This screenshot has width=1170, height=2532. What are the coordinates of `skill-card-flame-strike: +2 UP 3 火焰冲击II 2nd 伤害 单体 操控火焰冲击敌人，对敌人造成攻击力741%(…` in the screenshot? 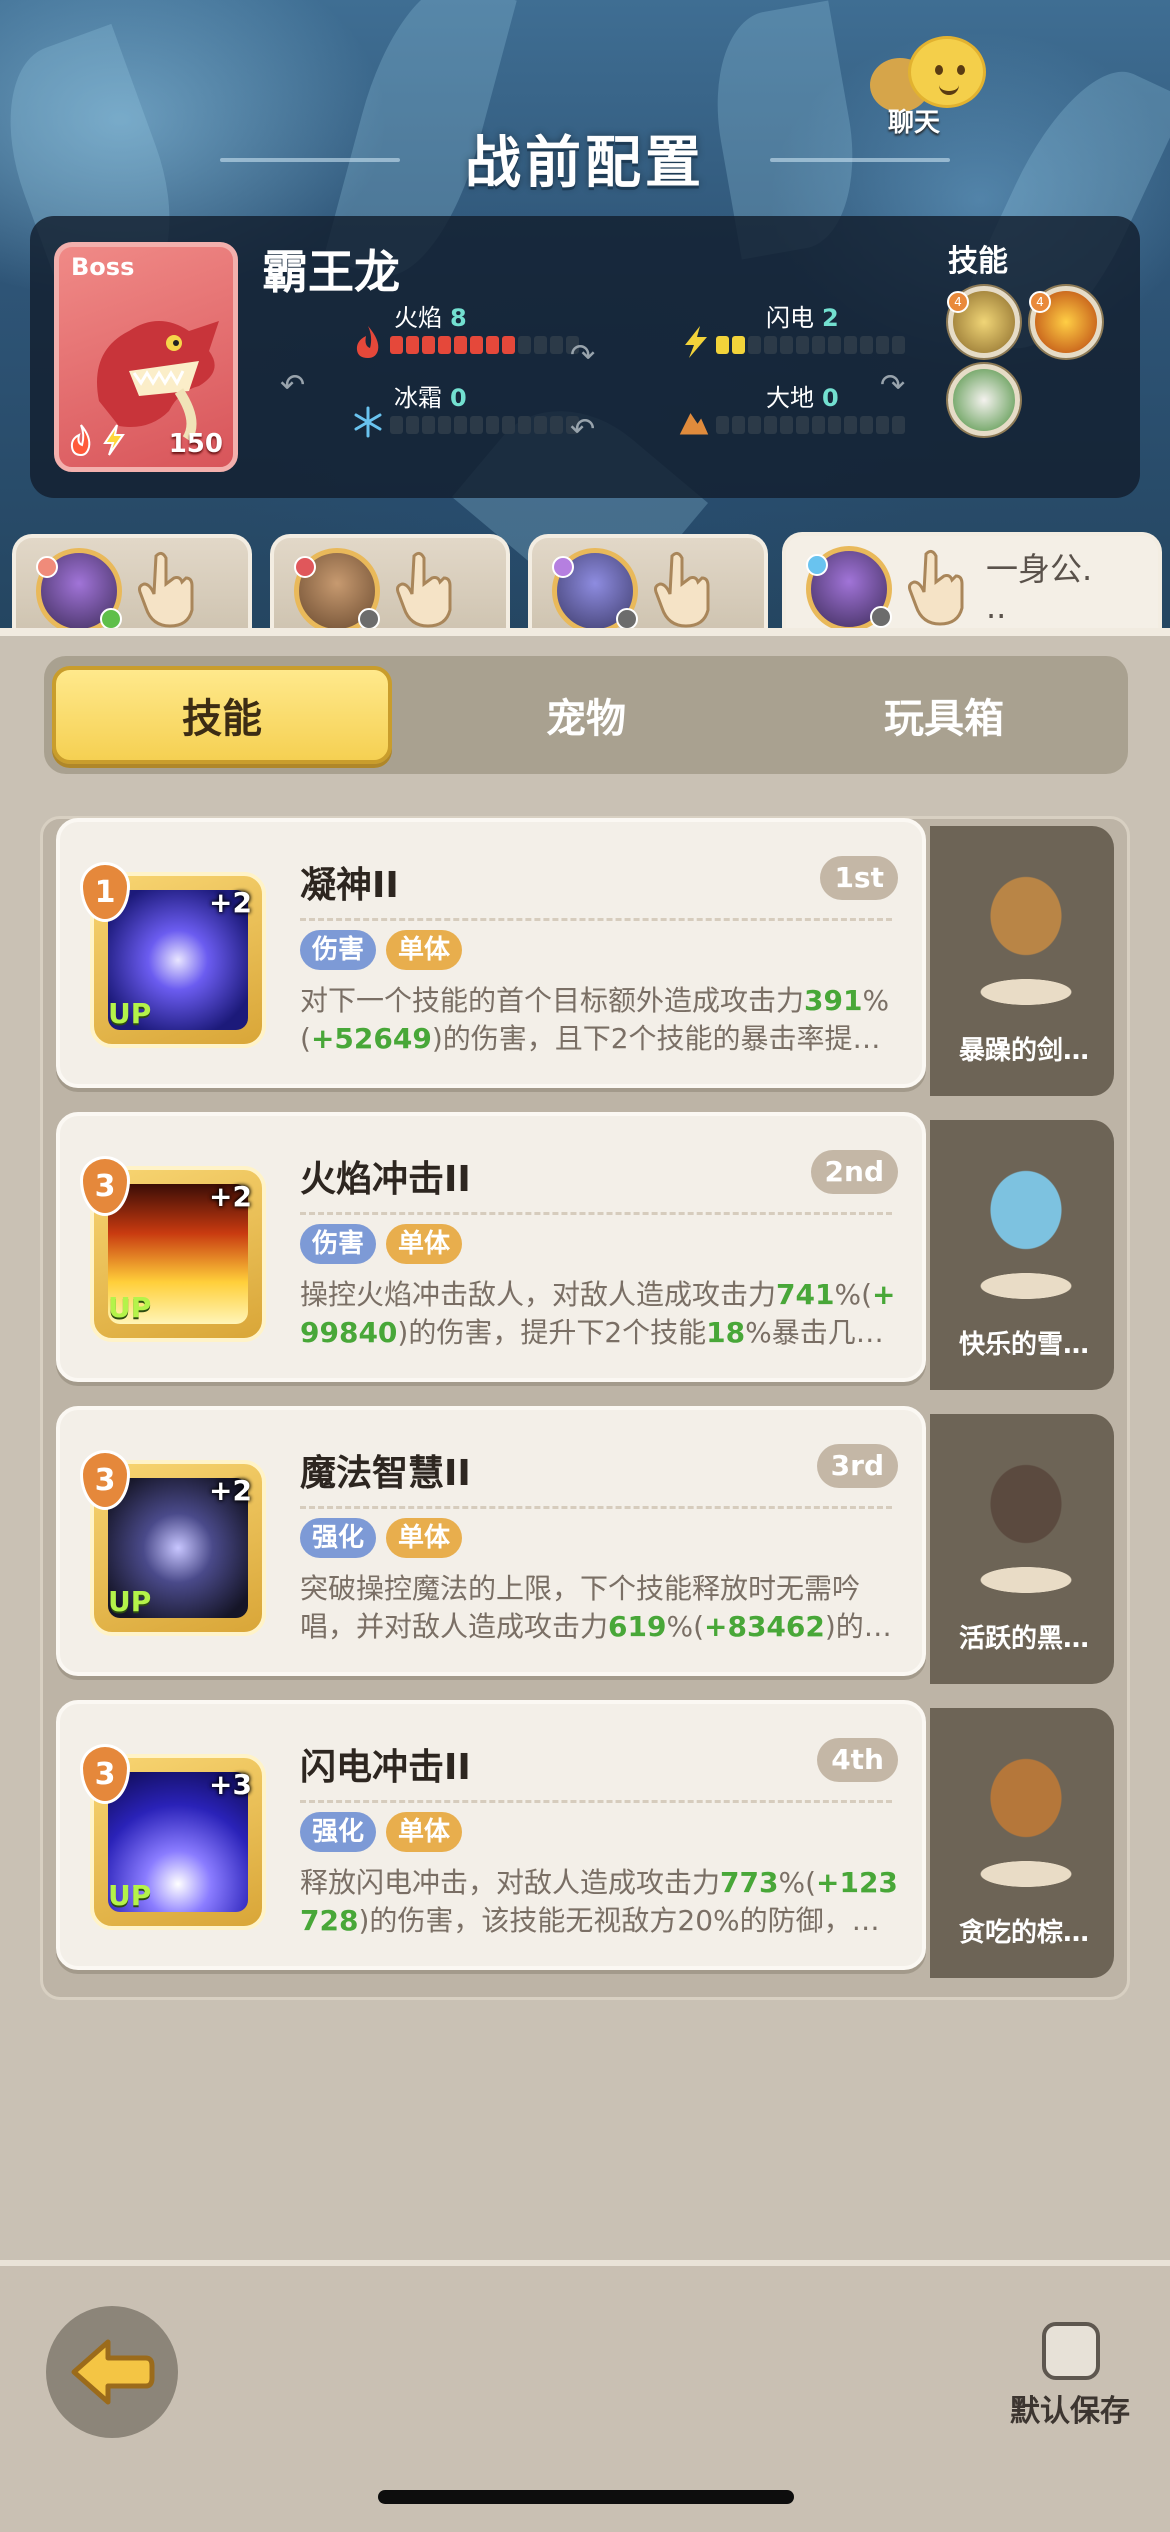 It's located at (491, 1247).